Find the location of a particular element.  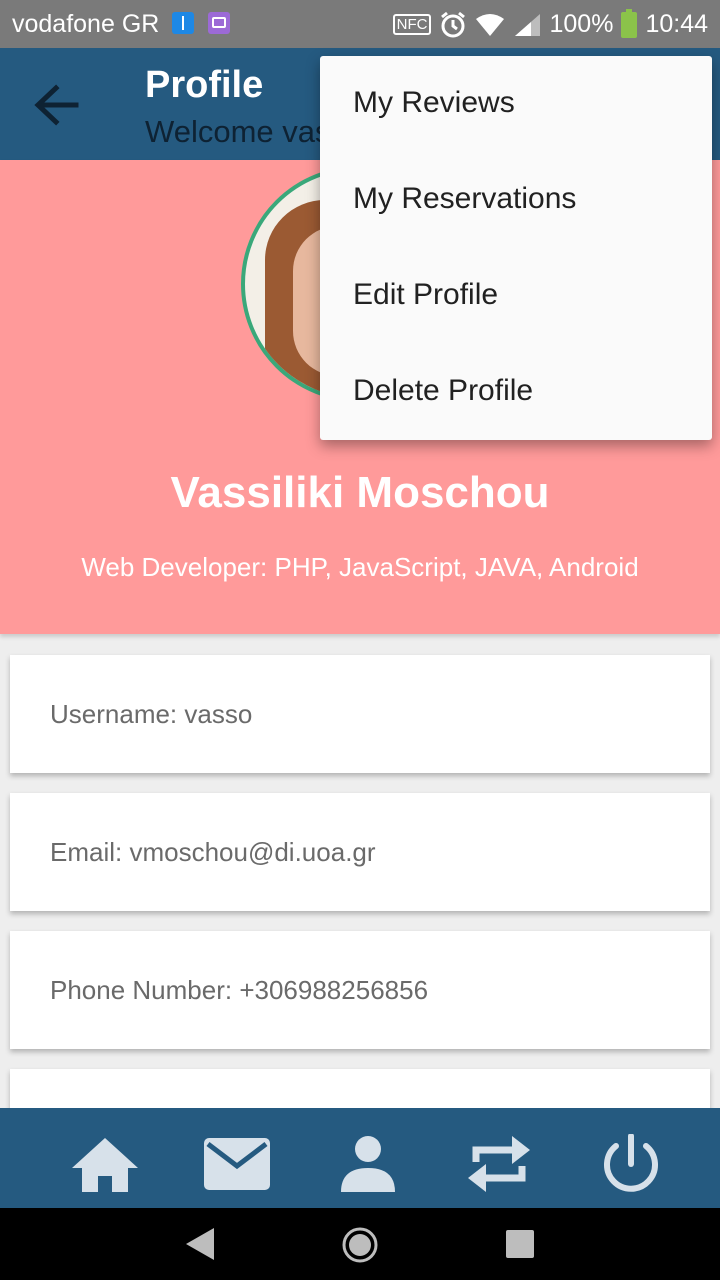

alarm-icon is located at coordinates (453, 24).